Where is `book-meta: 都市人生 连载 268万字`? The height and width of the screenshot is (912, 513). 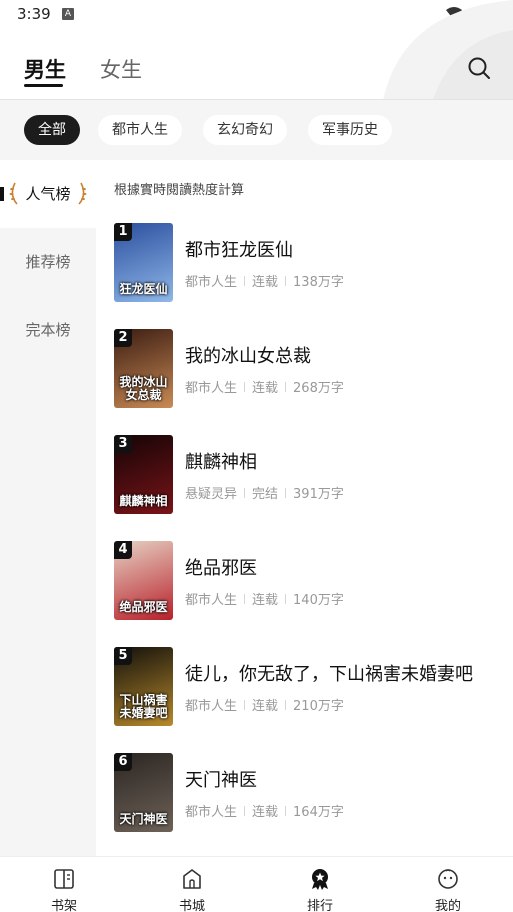
book-meta: 都市人生 连载 268万字 is located at coordinates (264, 386).